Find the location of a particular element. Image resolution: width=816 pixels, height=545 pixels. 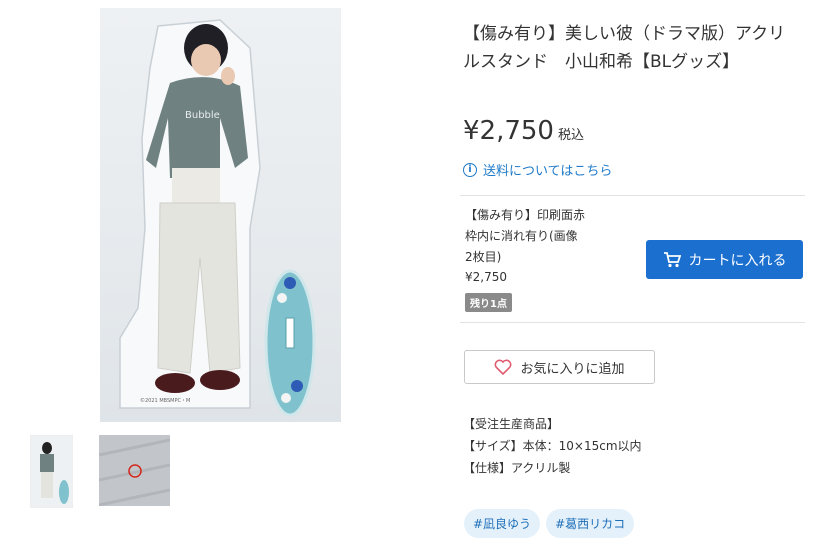

add-to-cart-button: カートに入れる is located at coordinates (724, 259).